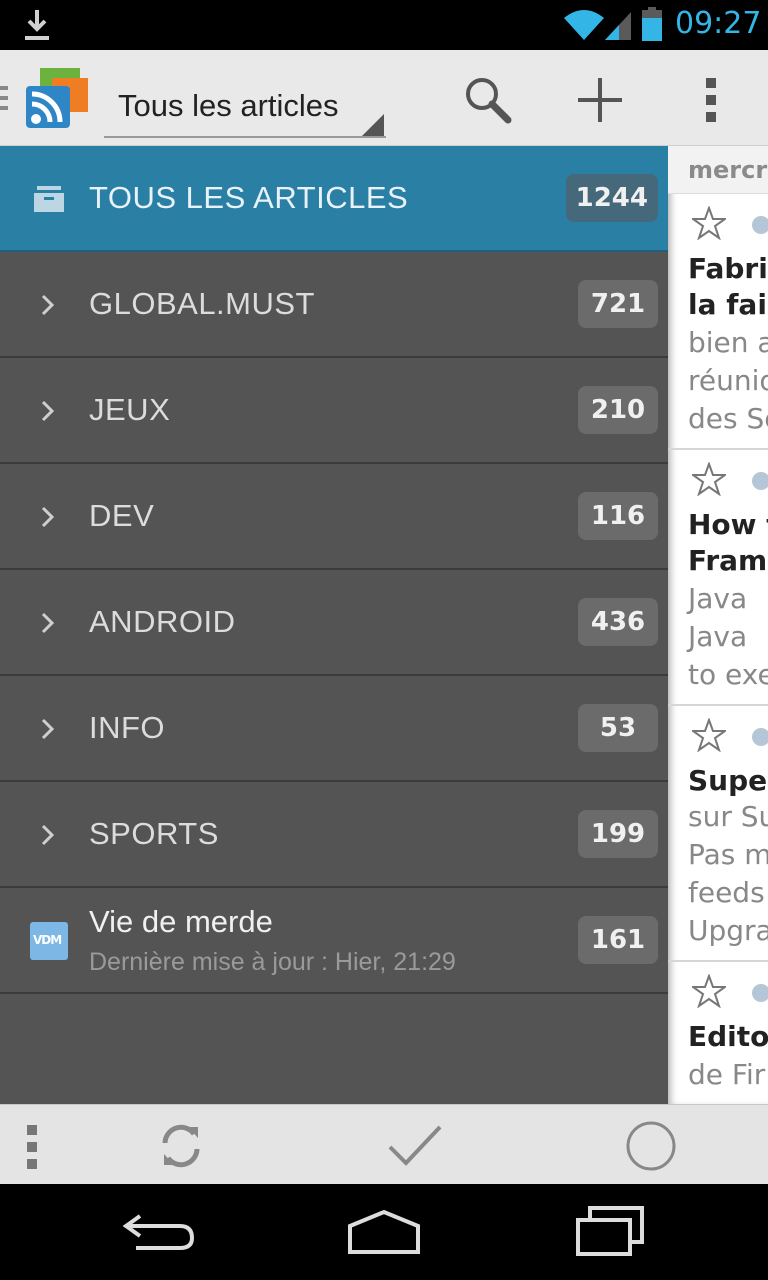 The image size is (768, 1280). Describe the element at coordinates (618, 940) in the screenshot. I see `unread-count-badge: 161` at that location.